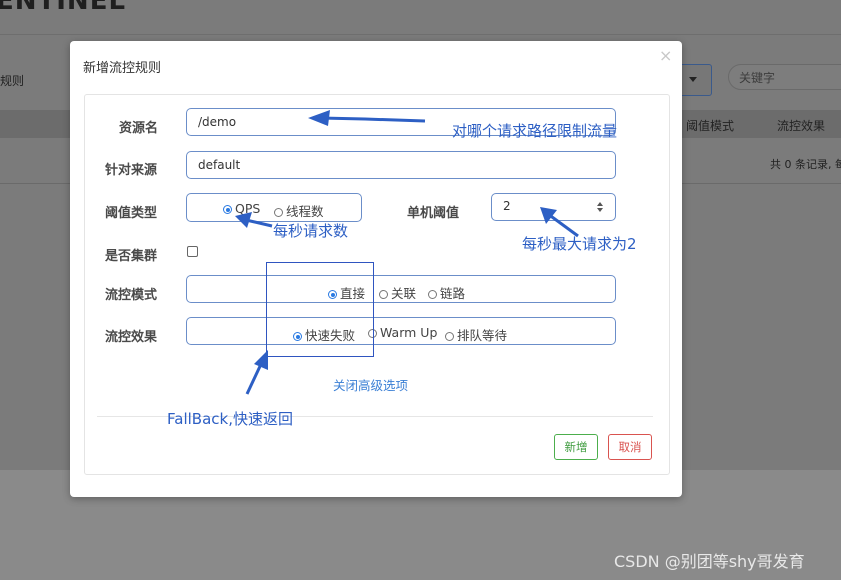 The width and height of the screenshot is (841, 580). Describe the element at coordinates (219, 165) in the screenshot. I see `limit-app-value: default` at that location.